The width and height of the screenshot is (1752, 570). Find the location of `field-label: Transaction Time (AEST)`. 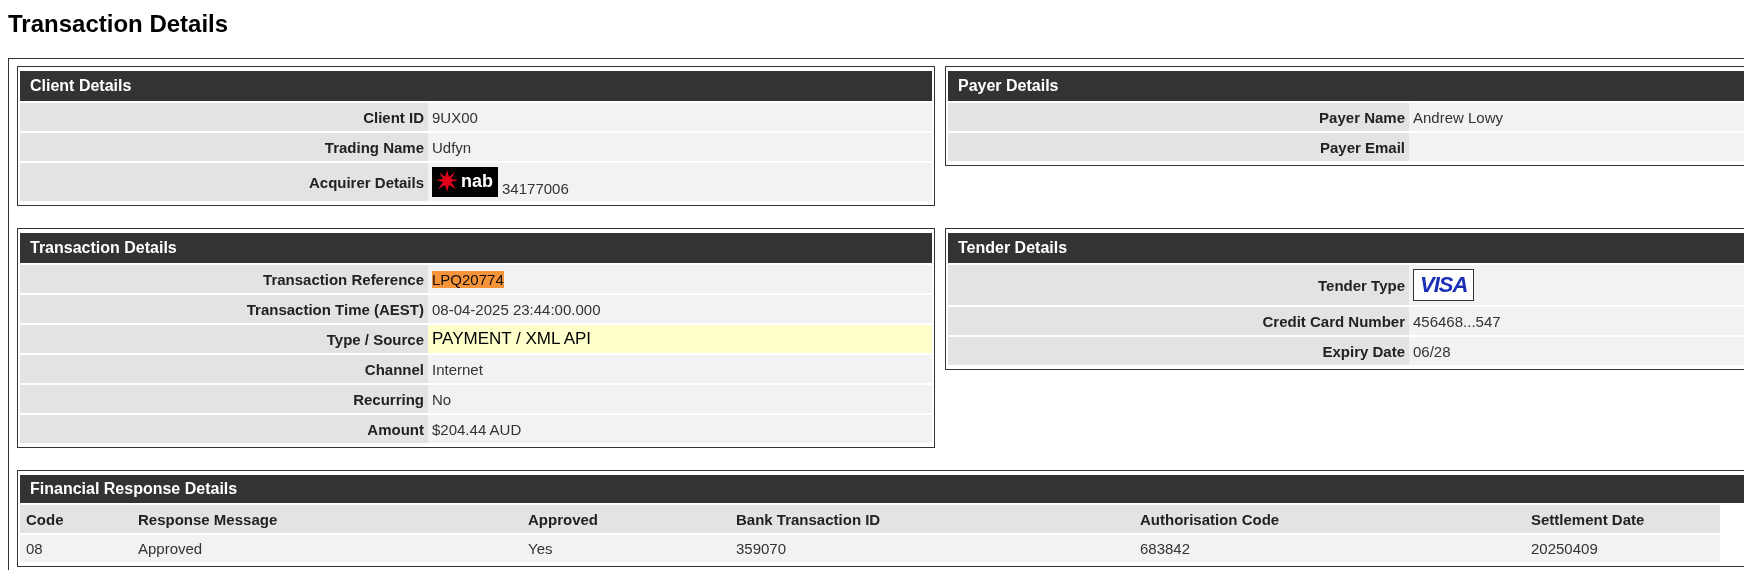

field-label: Transaction Time (AEST) is located at coordinates (224, 309).